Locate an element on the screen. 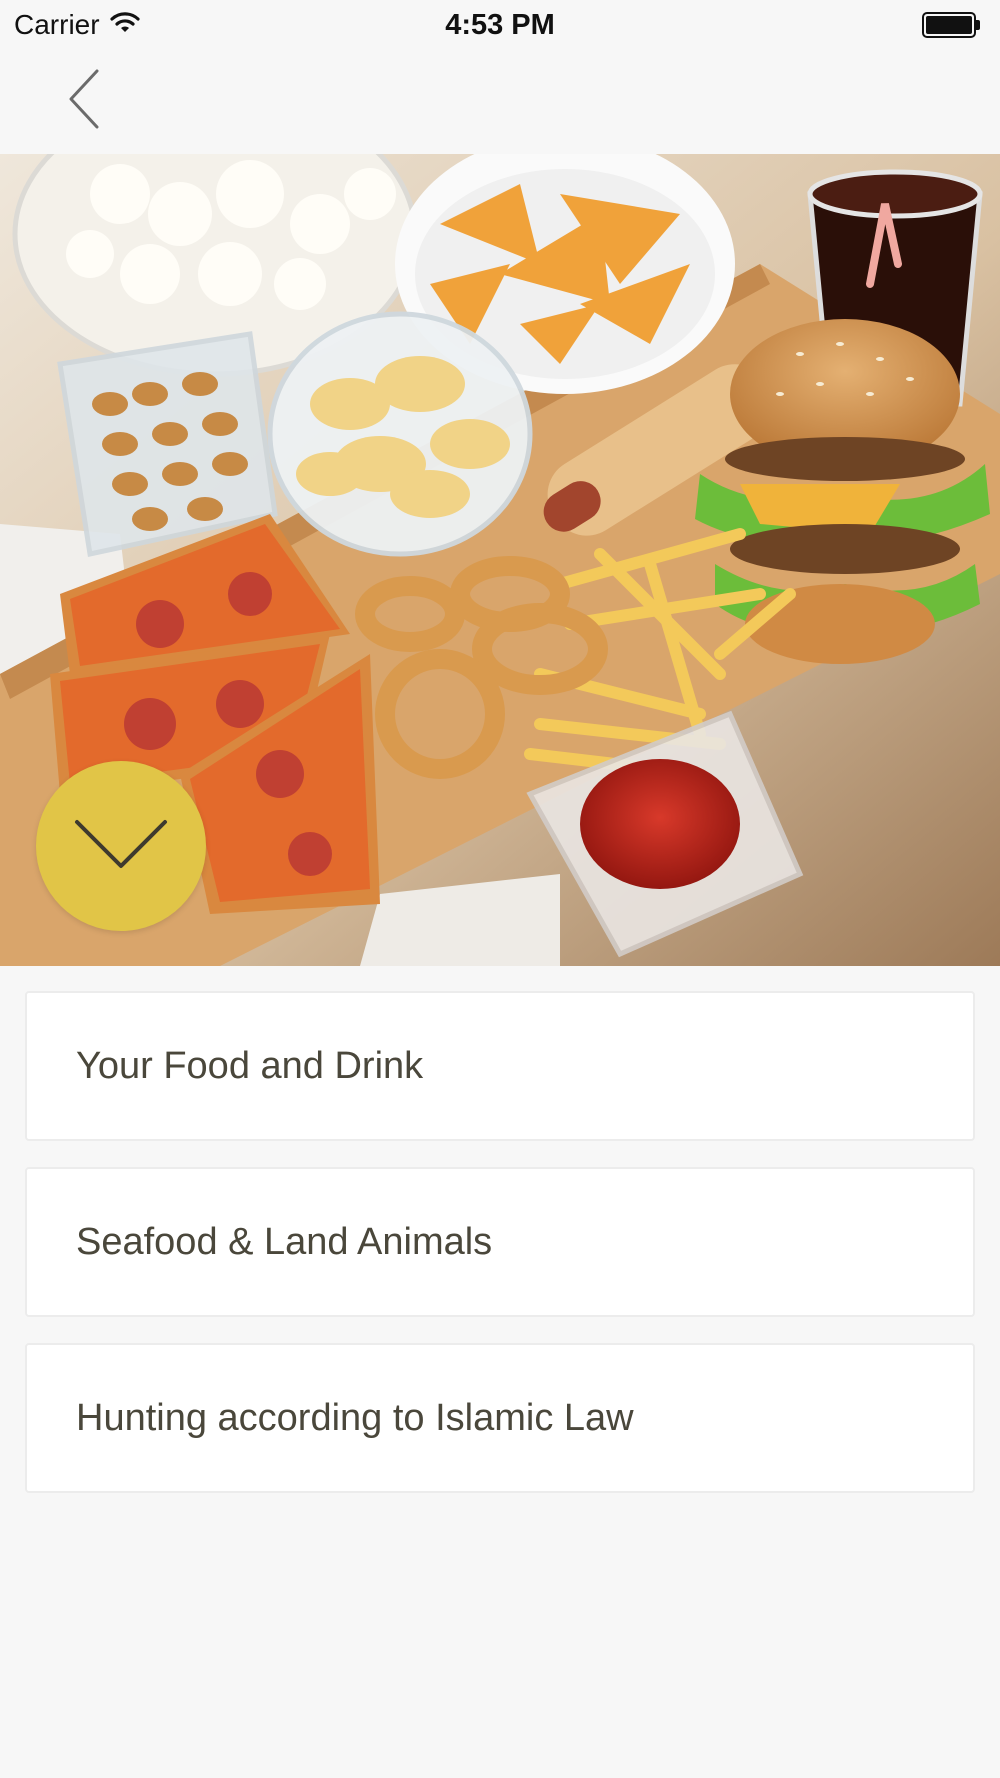  menu-item-hunting: Hunting according to Islamic Law is located at coordinates (500, 1418).